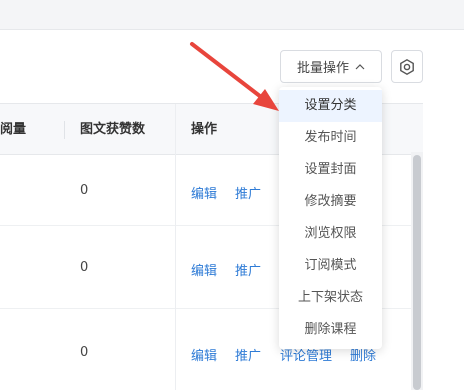 This screenshot has width=464, height=390. What do you see at coordinates (113, 129) in the screenshot?
I see `header-like-count: 图文获赞数` at bounding box center [113, 129].